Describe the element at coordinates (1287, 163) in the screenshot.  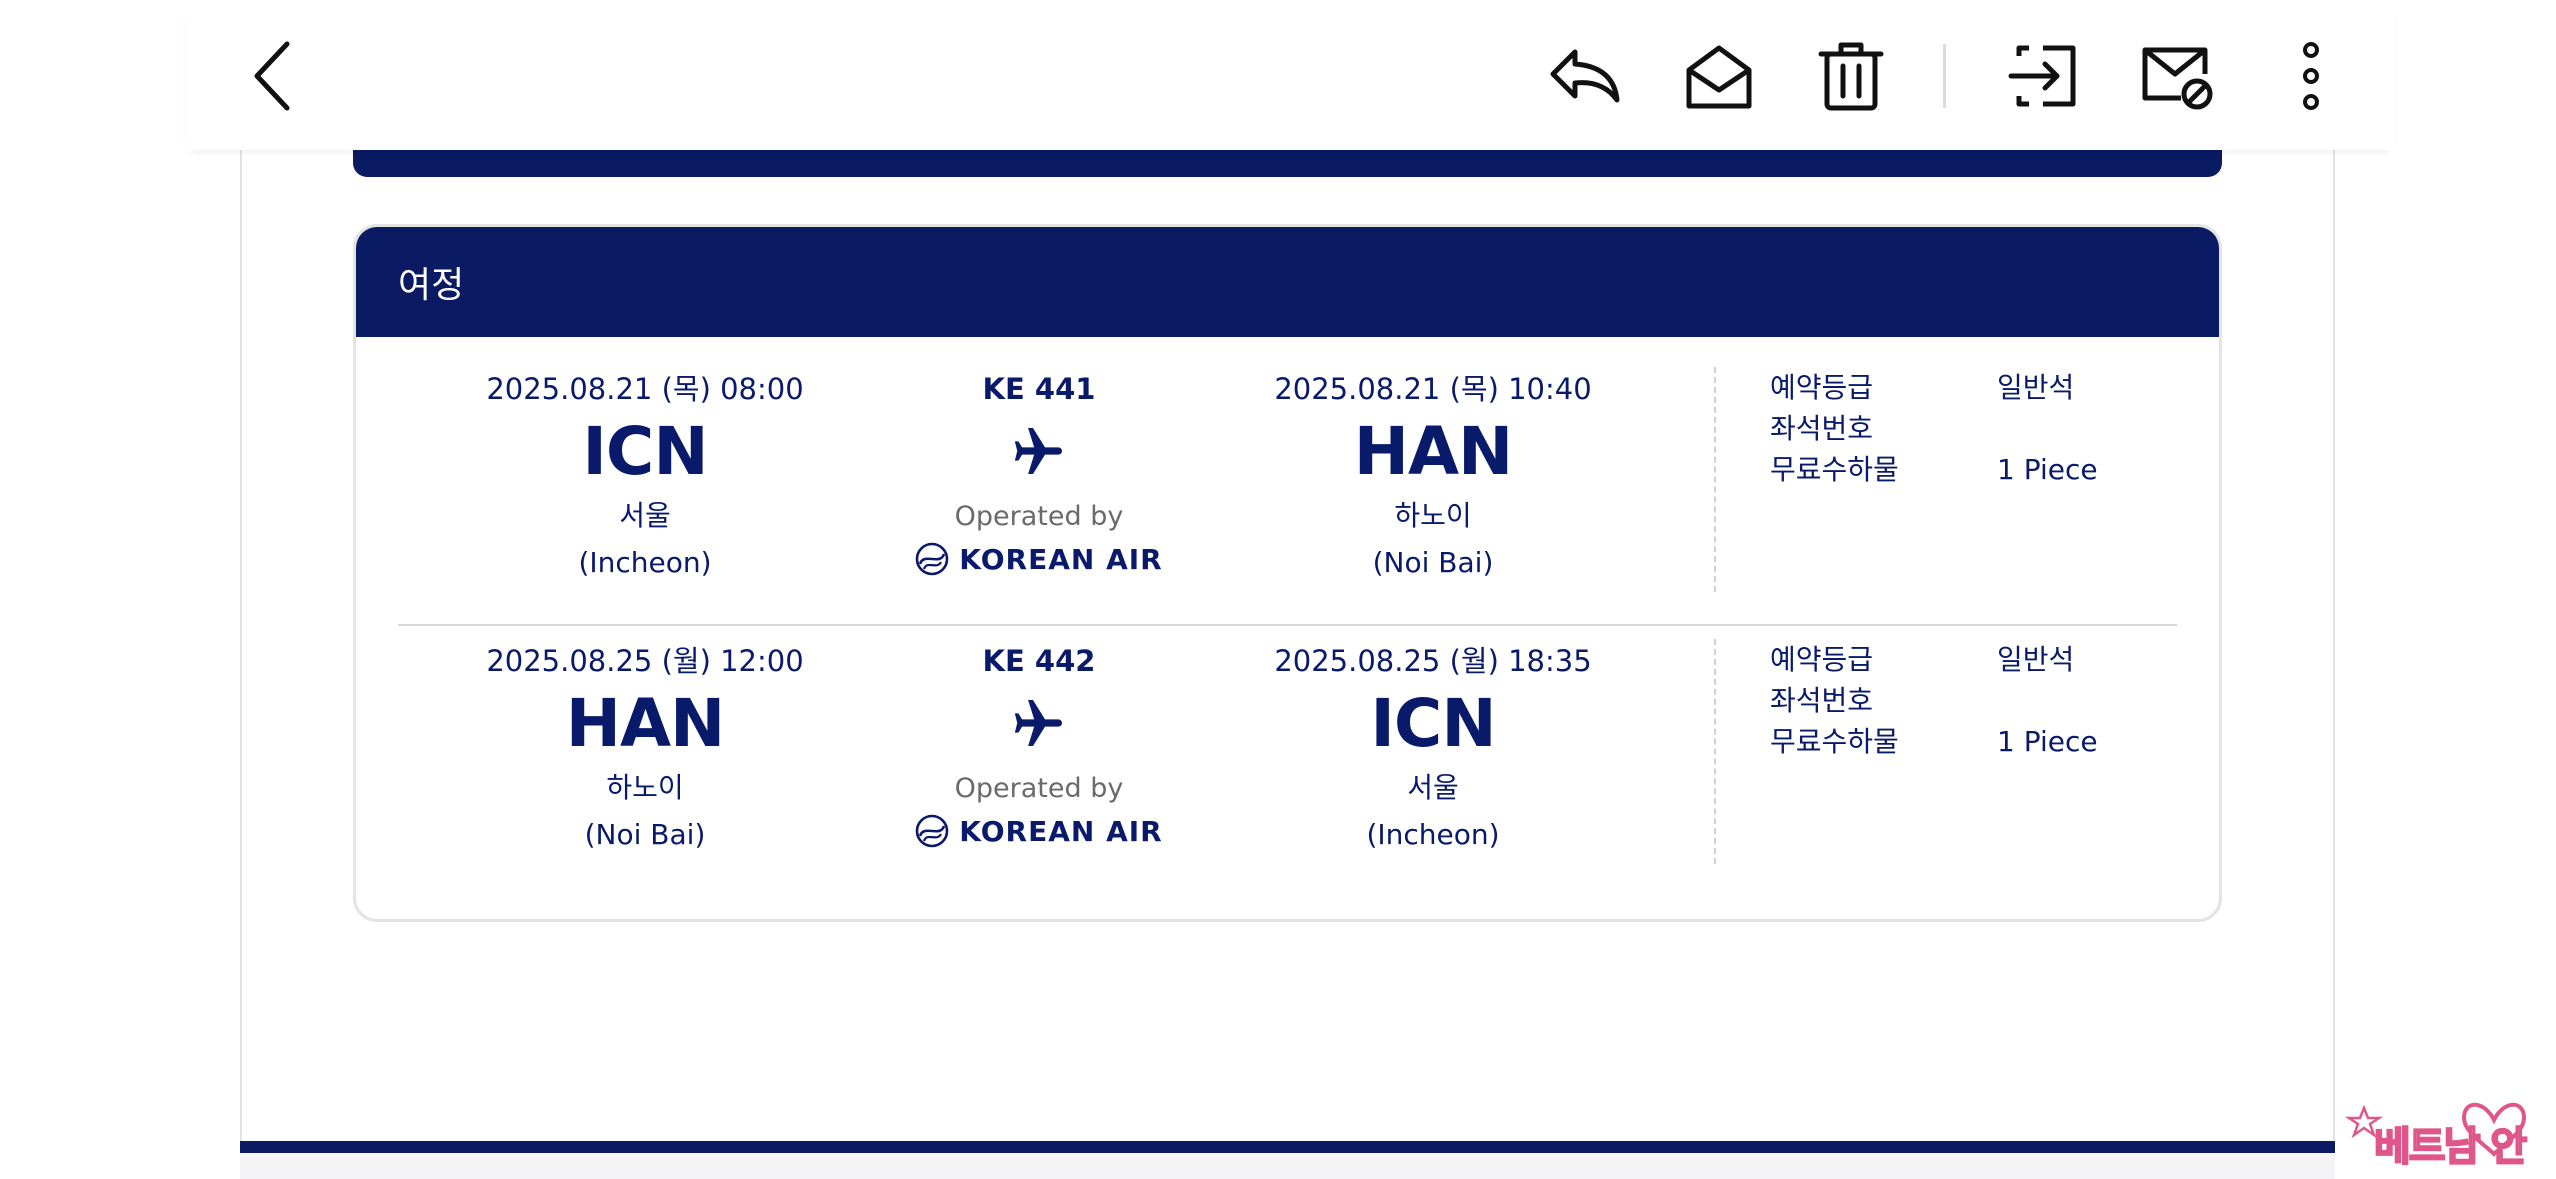
I see `previous-card-edge` at that location.